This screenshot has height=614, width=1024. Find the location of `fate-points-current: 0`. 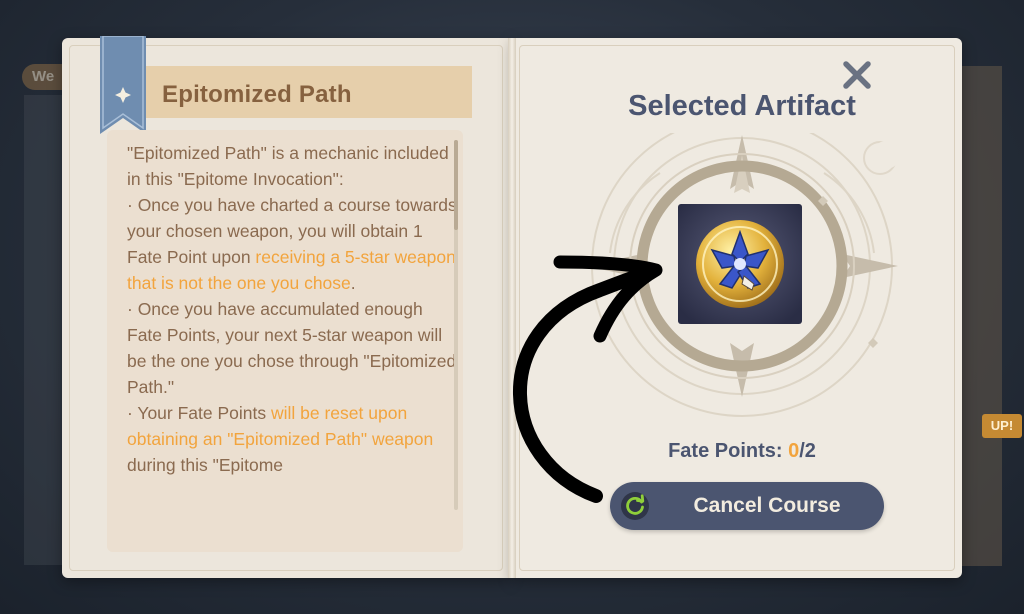

fate-points-current: 0 is located at coordinates (794, 451).